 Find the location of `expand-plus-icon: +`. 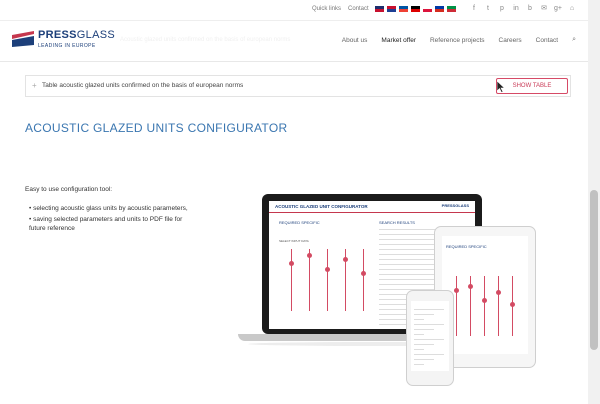

expand-plus-icon: + is located at coordinates (34, 85).